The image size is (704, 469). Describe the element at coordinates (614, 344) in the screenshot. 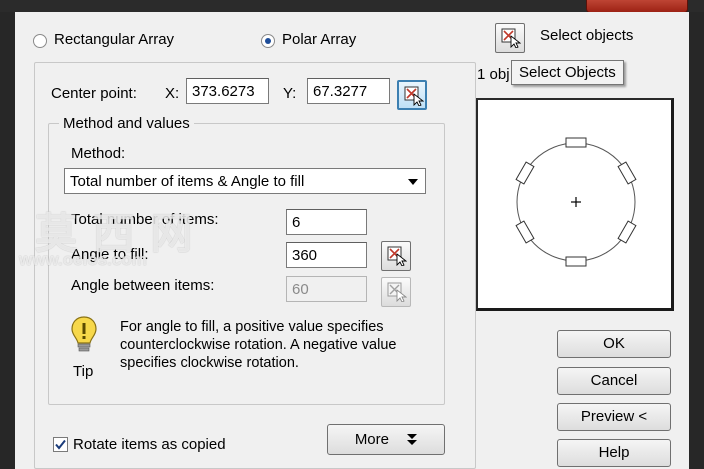

I see `ok-button: OK` at that location.